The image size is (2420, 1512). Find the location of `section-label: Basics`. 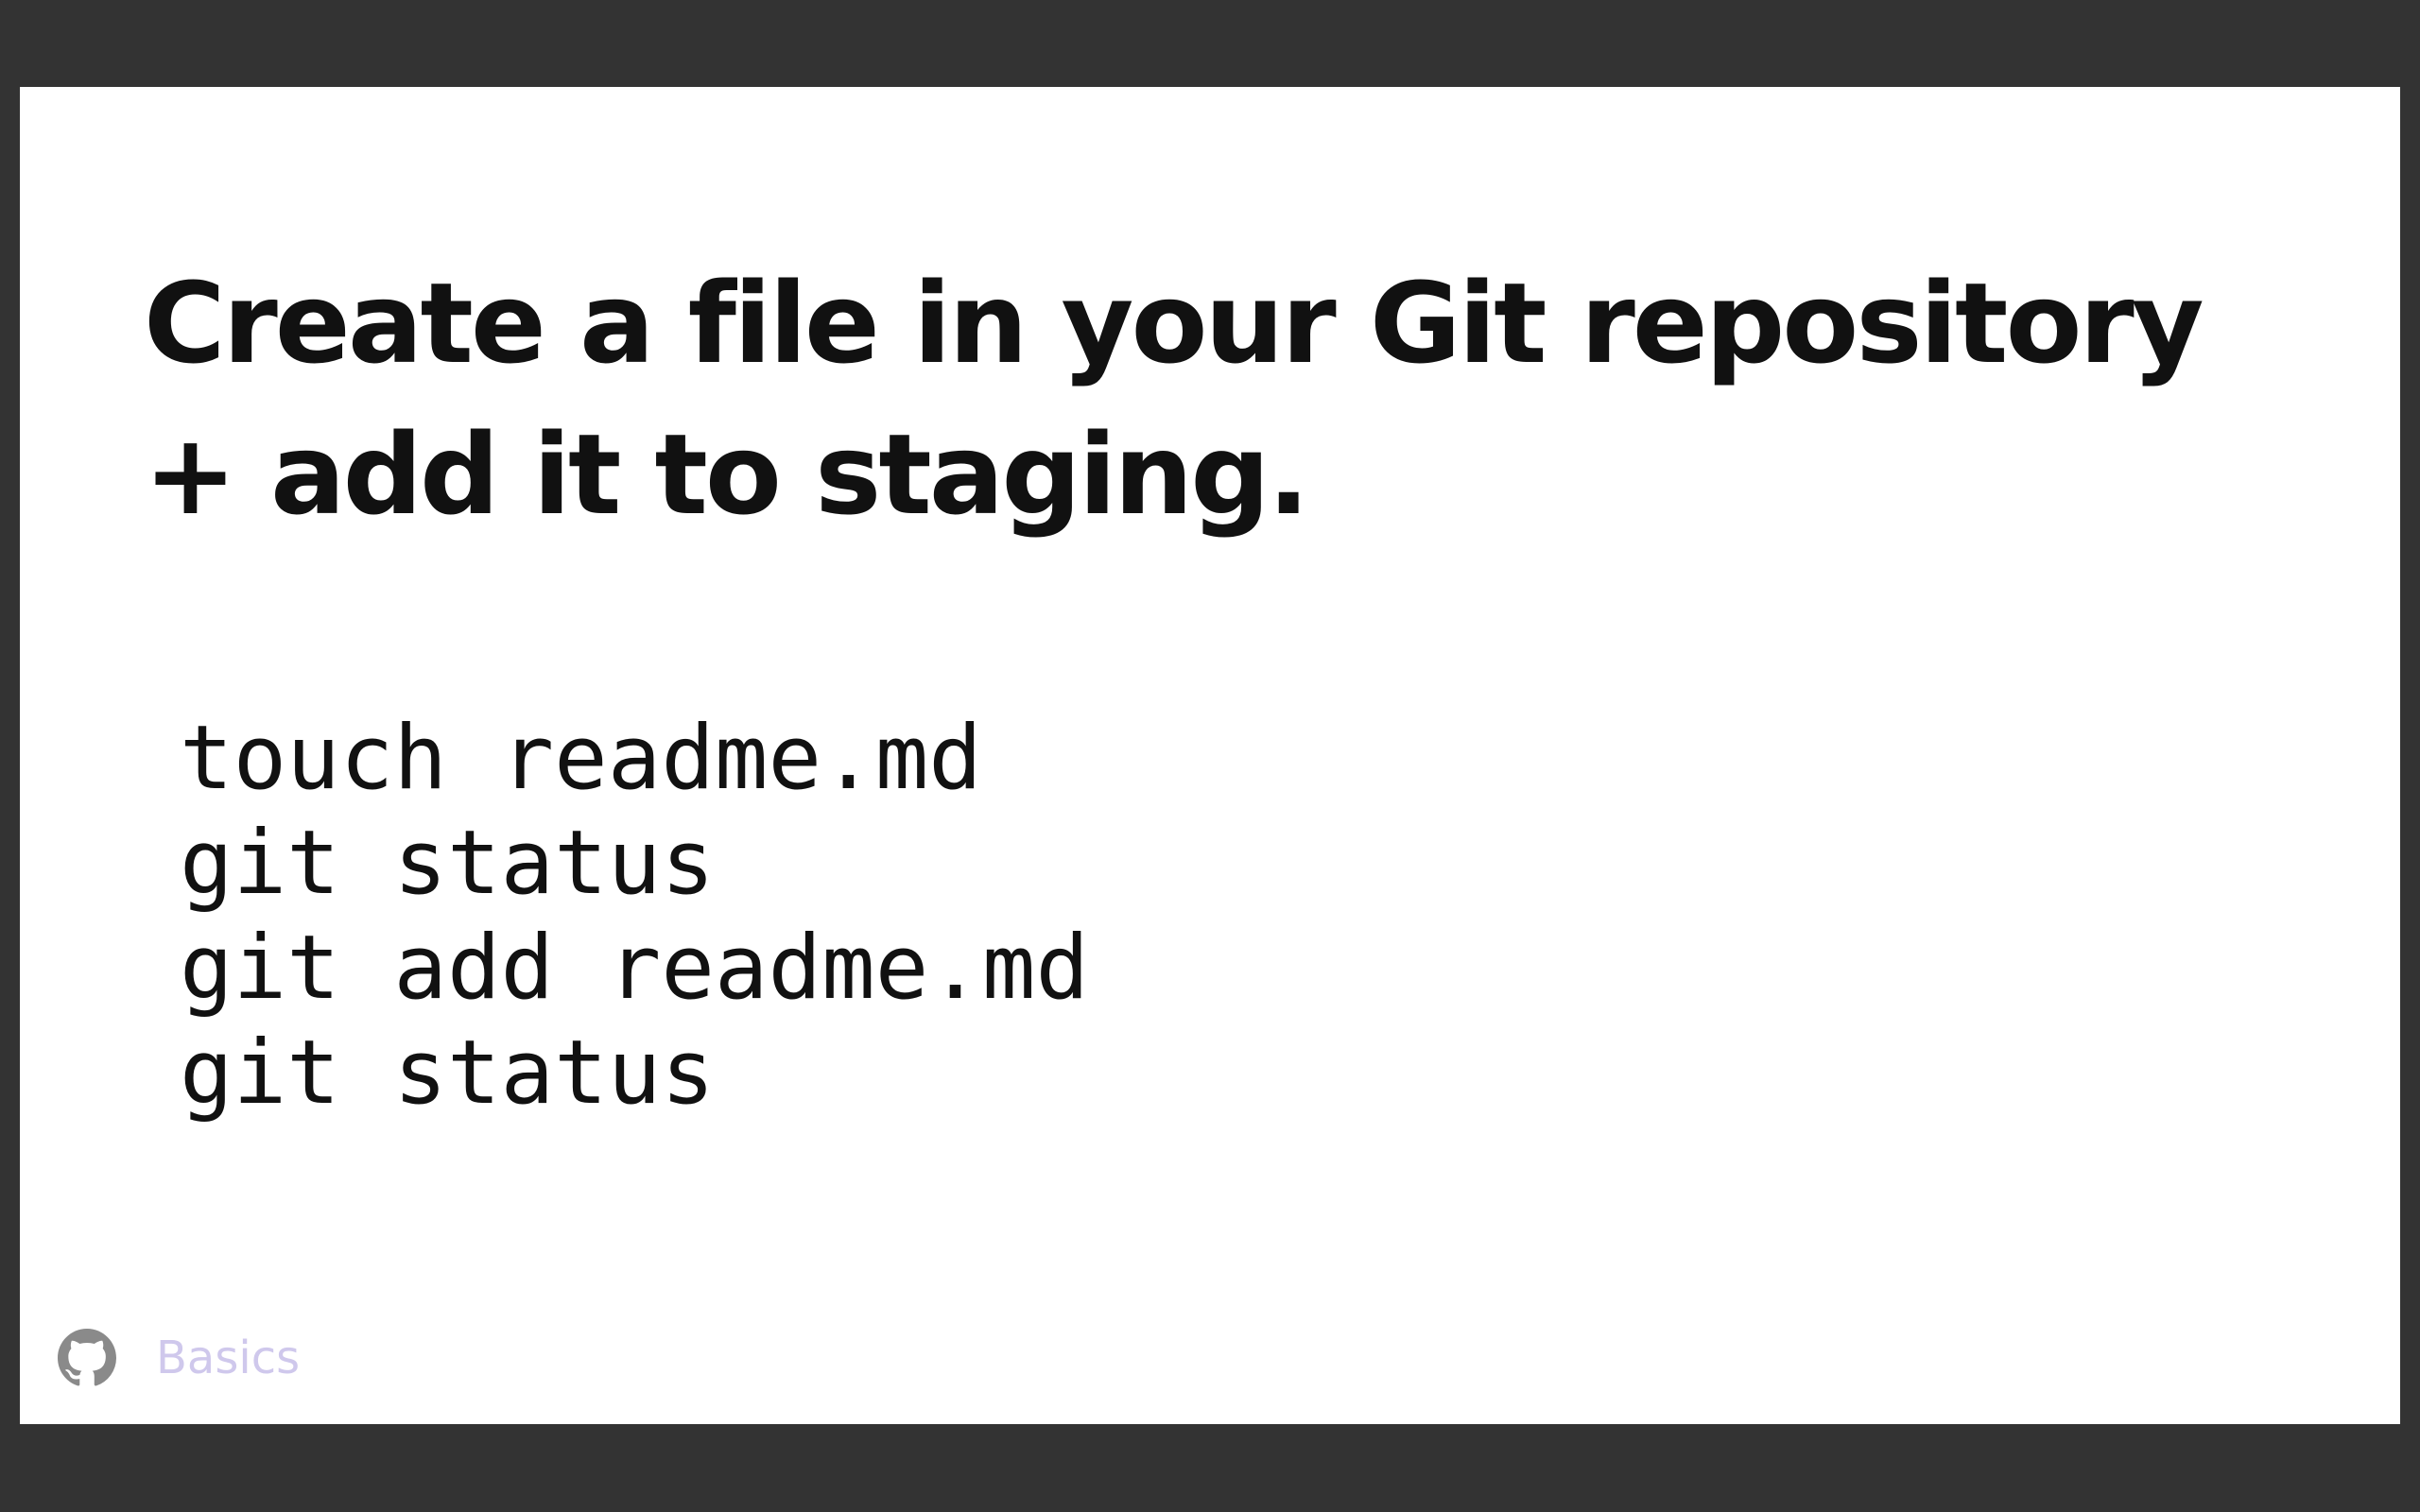

section-label: Basics is located at coordinates (228, 1358).